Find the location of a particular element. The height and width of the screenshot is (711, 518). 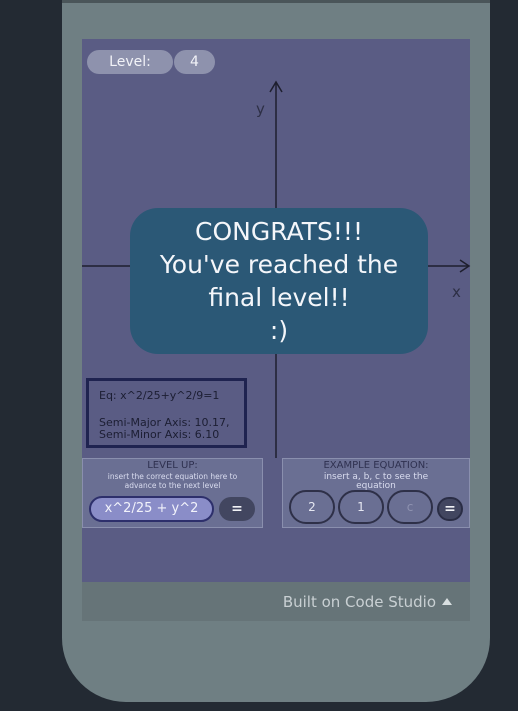

congrats-line-2: You've reached the is located at coordinates (279, 264).